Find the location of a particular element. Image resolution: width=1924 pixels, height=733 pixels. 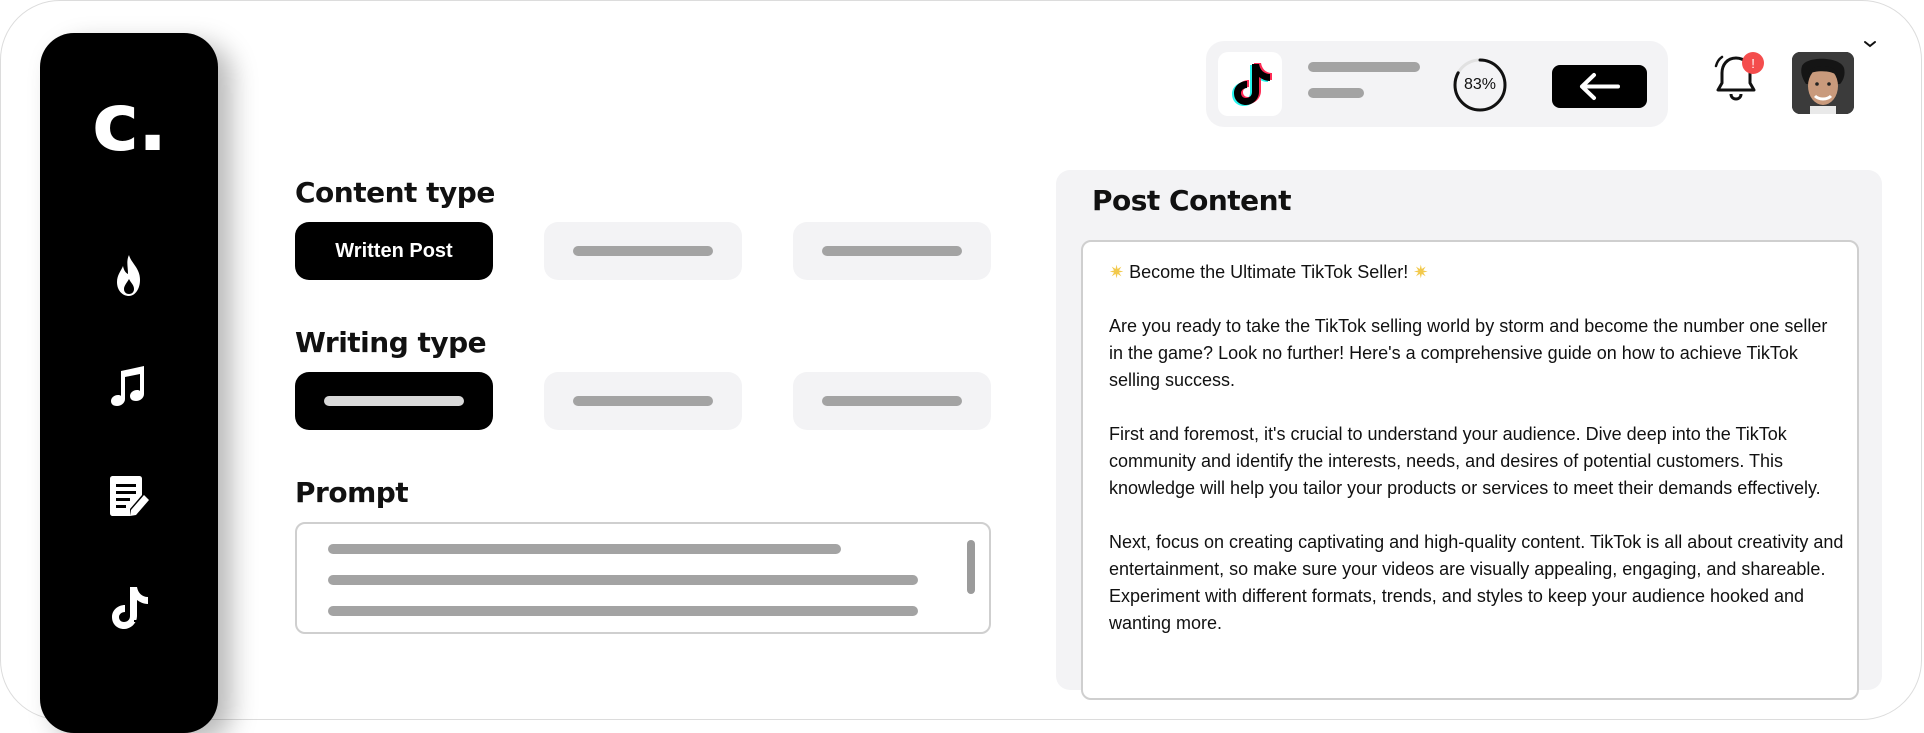

document-edit-icon is located at coordinates (129, 496).